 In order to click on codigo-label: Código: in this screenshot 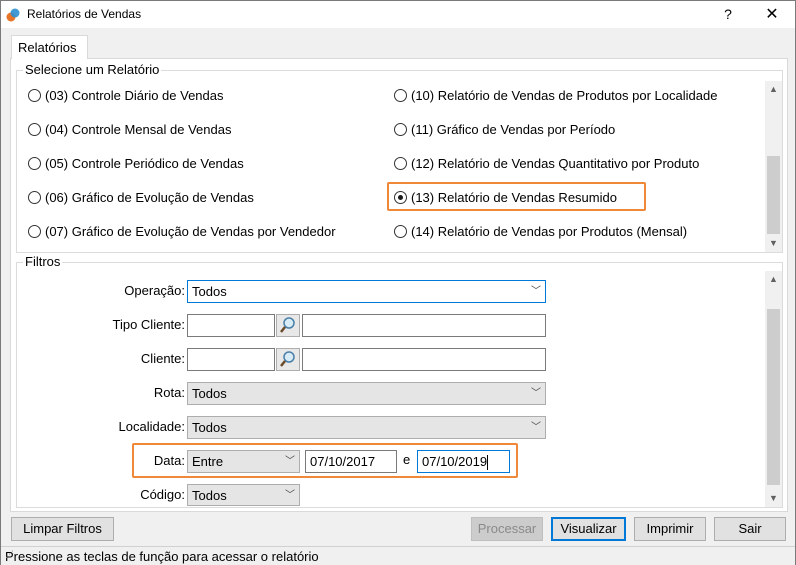, I will do `click(162, 494)`.